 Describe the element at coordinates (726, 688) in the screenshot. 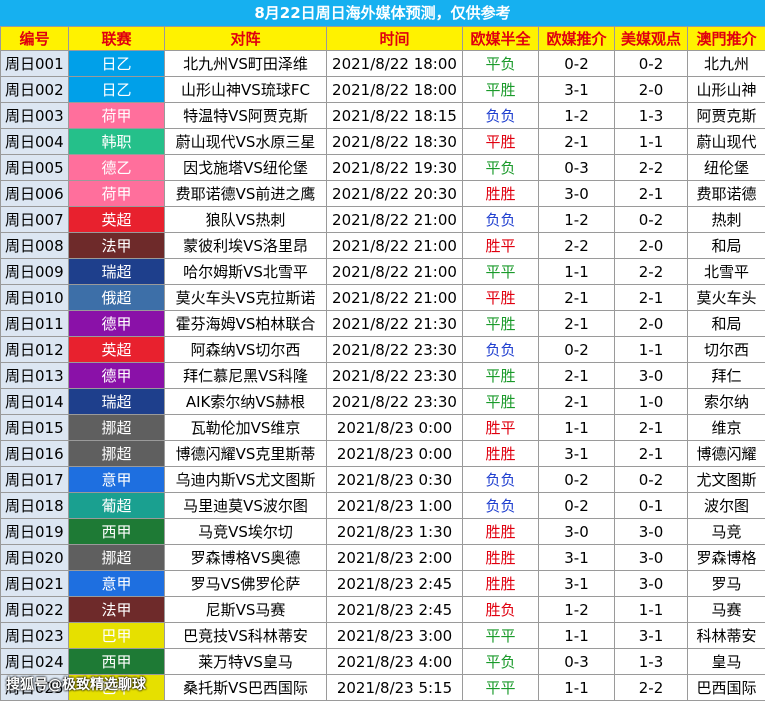

I see `macau-pick-cell: 巴西国际` at that location.